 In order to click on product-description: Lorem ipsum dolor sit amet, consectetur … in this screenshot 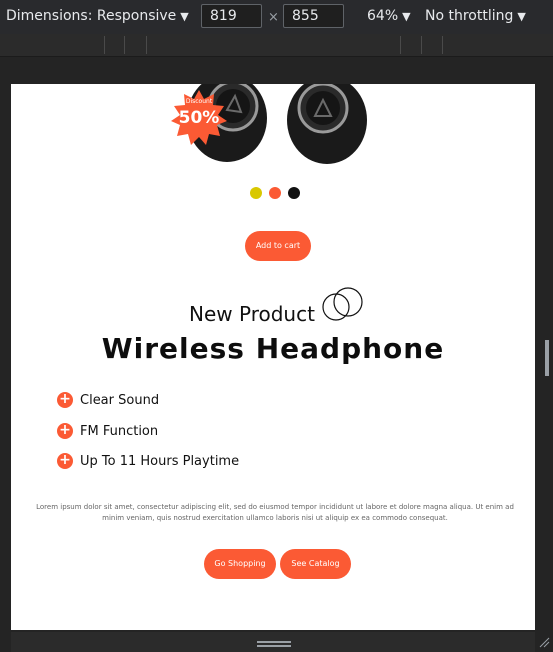, I will do `click(275, 512)`.